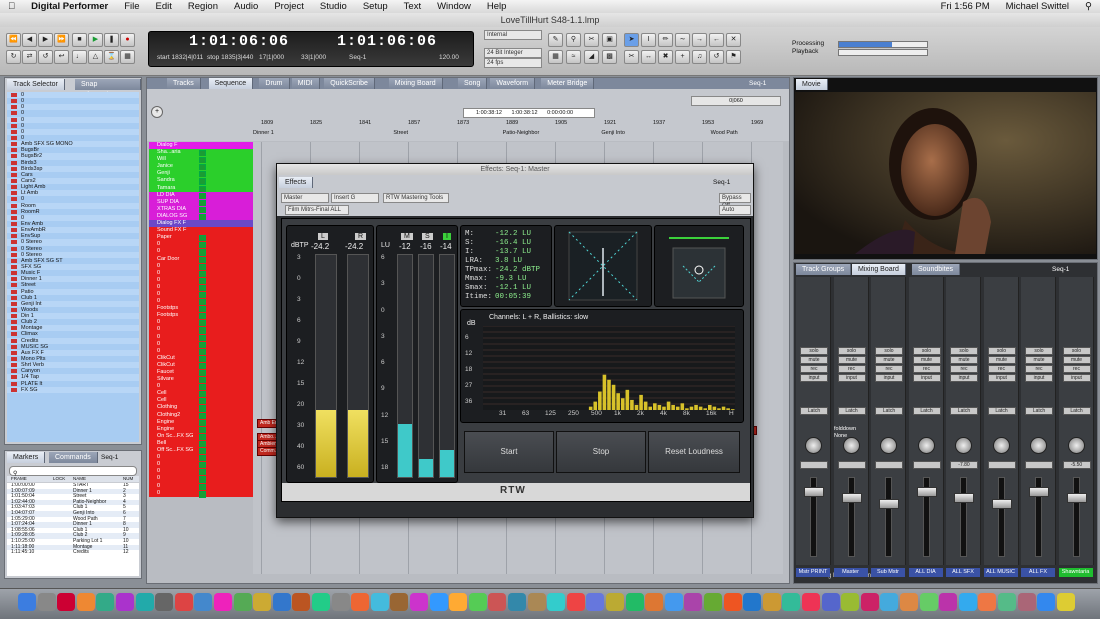 The width and height of the screenshot is (1100, 619). I want to click on menu-window: Window, so click(454, 6).